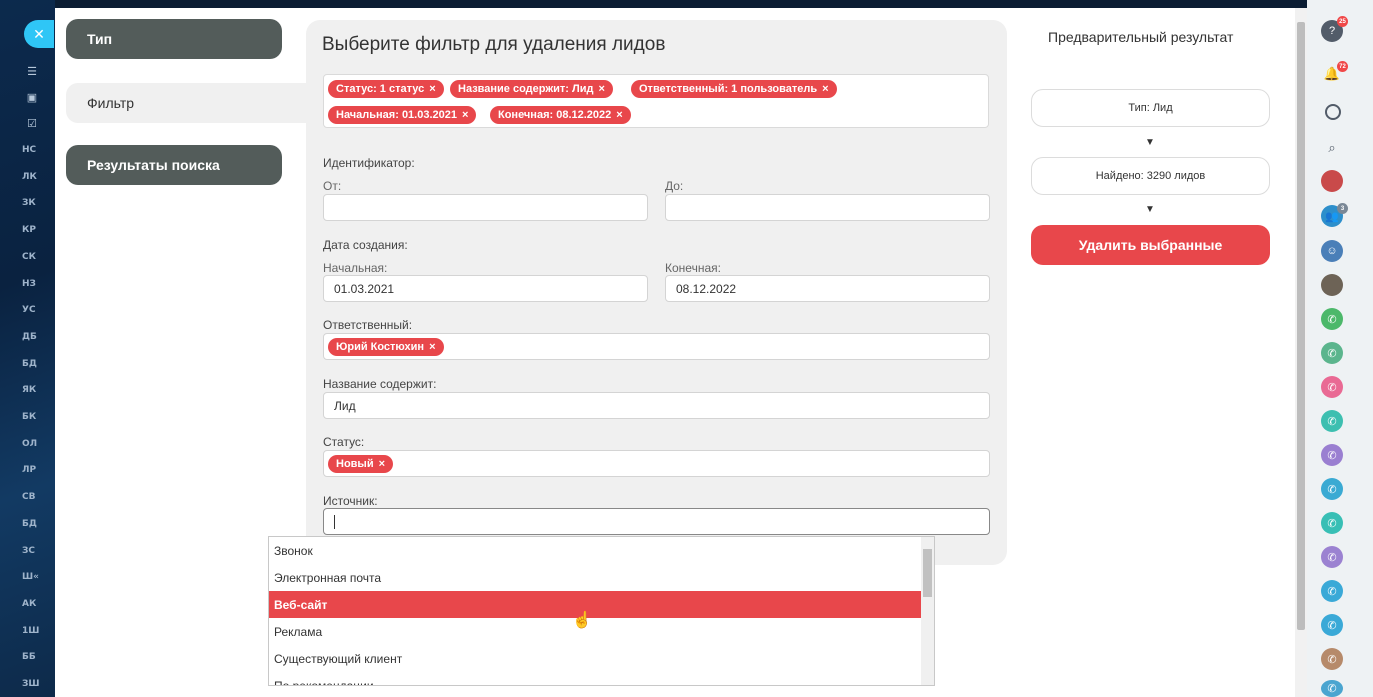  Describe the element at coordinates (29, 257) in the screenshot. I see `nav-abbreviation-item: СК` at that location.